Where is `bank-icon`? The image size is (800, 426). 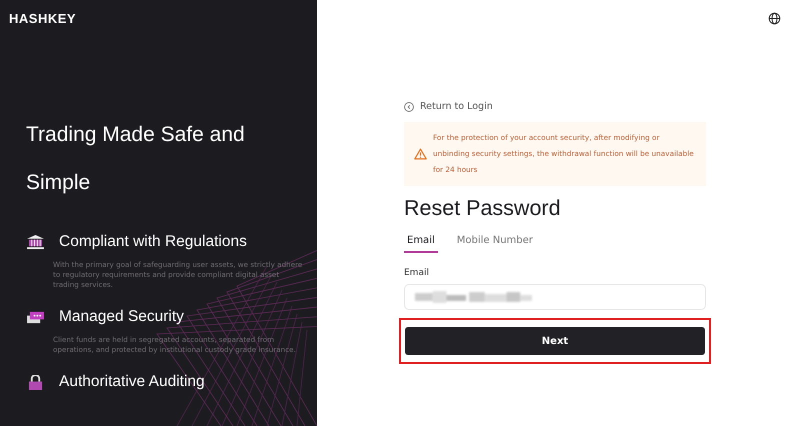
bank-icon is located at coordinates (35, 242).